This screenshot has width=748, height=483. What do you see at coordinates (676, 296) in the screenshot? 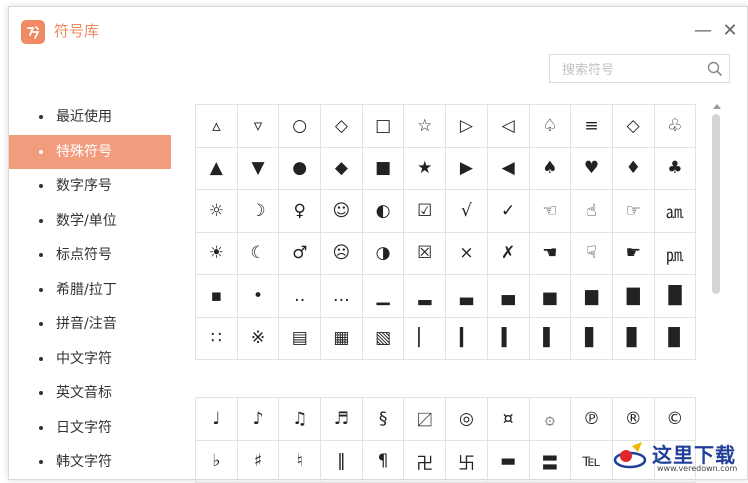
I see `symbol-cell: █` at bounding box center [676, 296].